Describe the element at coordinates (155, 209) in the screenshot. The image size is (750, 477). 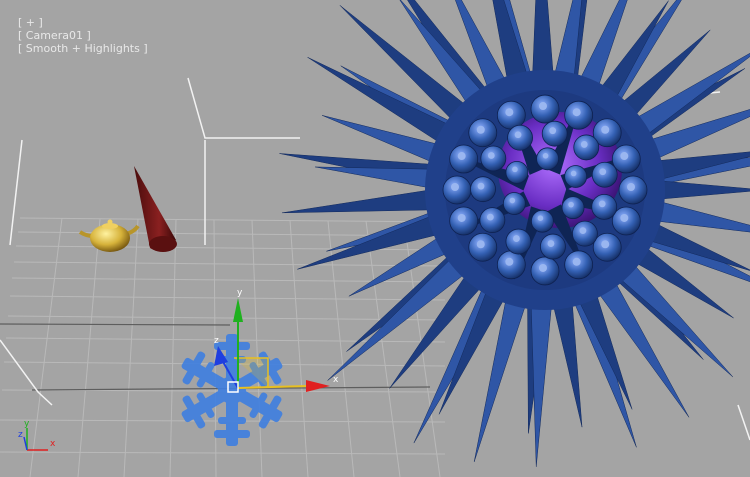
I see `red-cone-object` at that location.